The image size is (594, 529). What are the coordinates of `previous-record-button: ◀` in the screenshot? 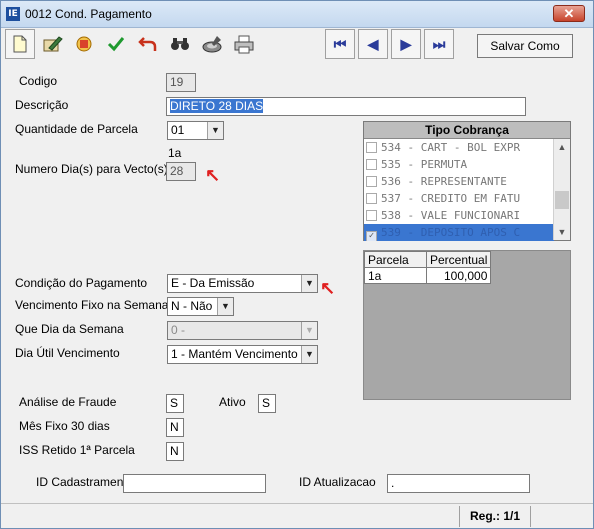 It's located at (373, 44).